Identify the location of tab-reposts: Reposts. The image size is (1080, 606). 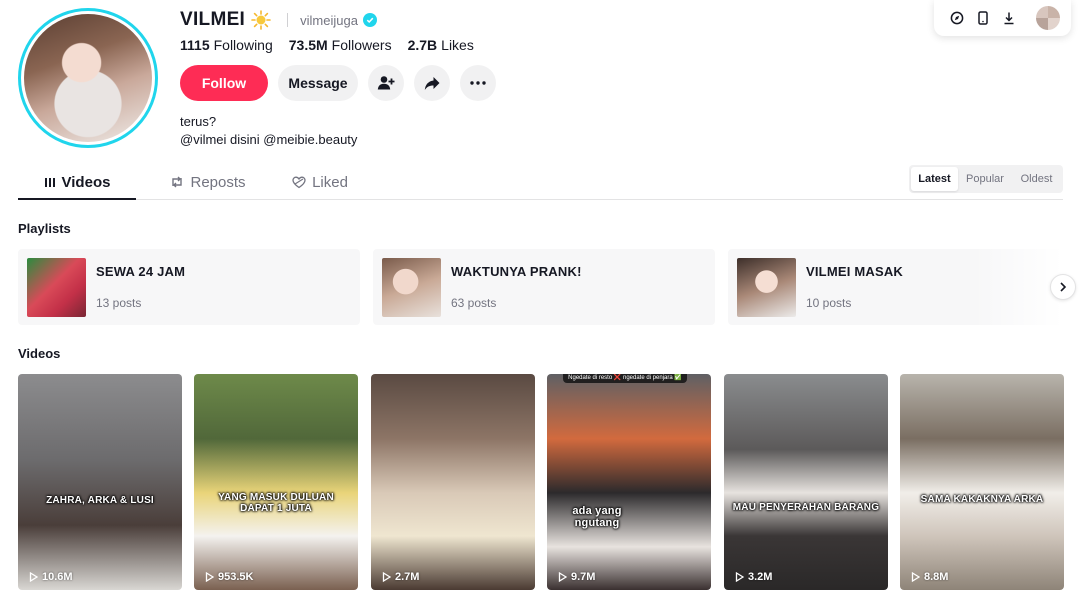
(208, 182).